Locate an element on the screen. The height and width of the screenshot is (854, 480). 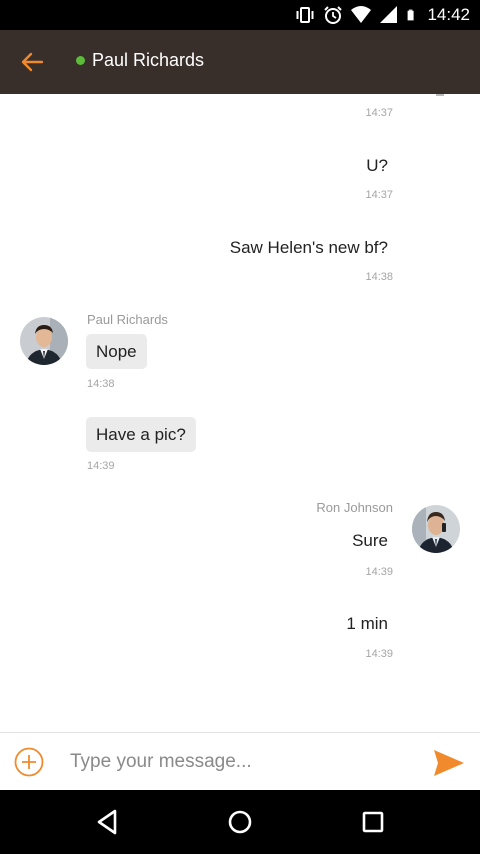
sender-name: Paul Richards is located at coordinates (127, 319).